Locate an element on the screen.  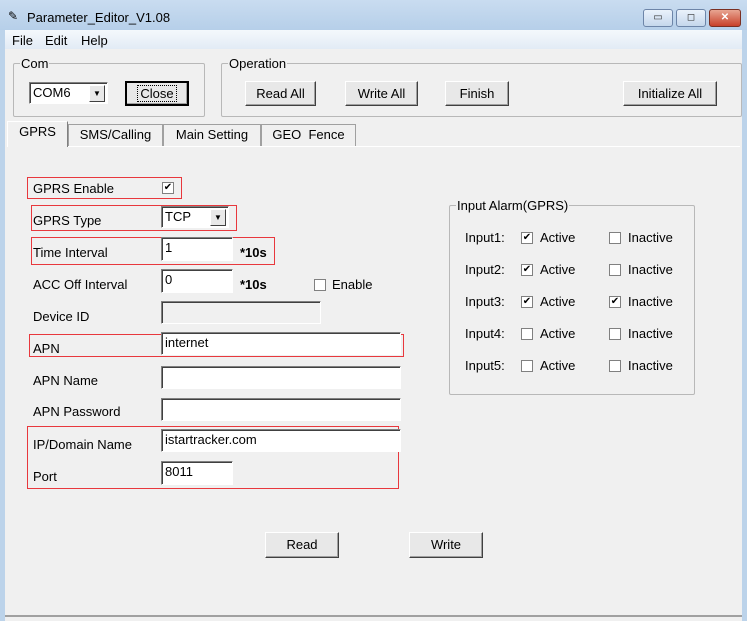
acc-off-label: ACC Off Interval is located at coordinates (80, 284).